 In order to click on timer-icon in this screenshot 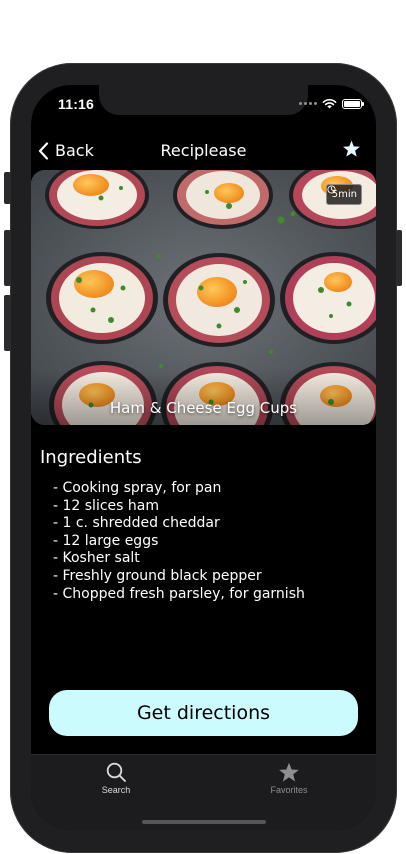, I will do `click(331, 189)`.